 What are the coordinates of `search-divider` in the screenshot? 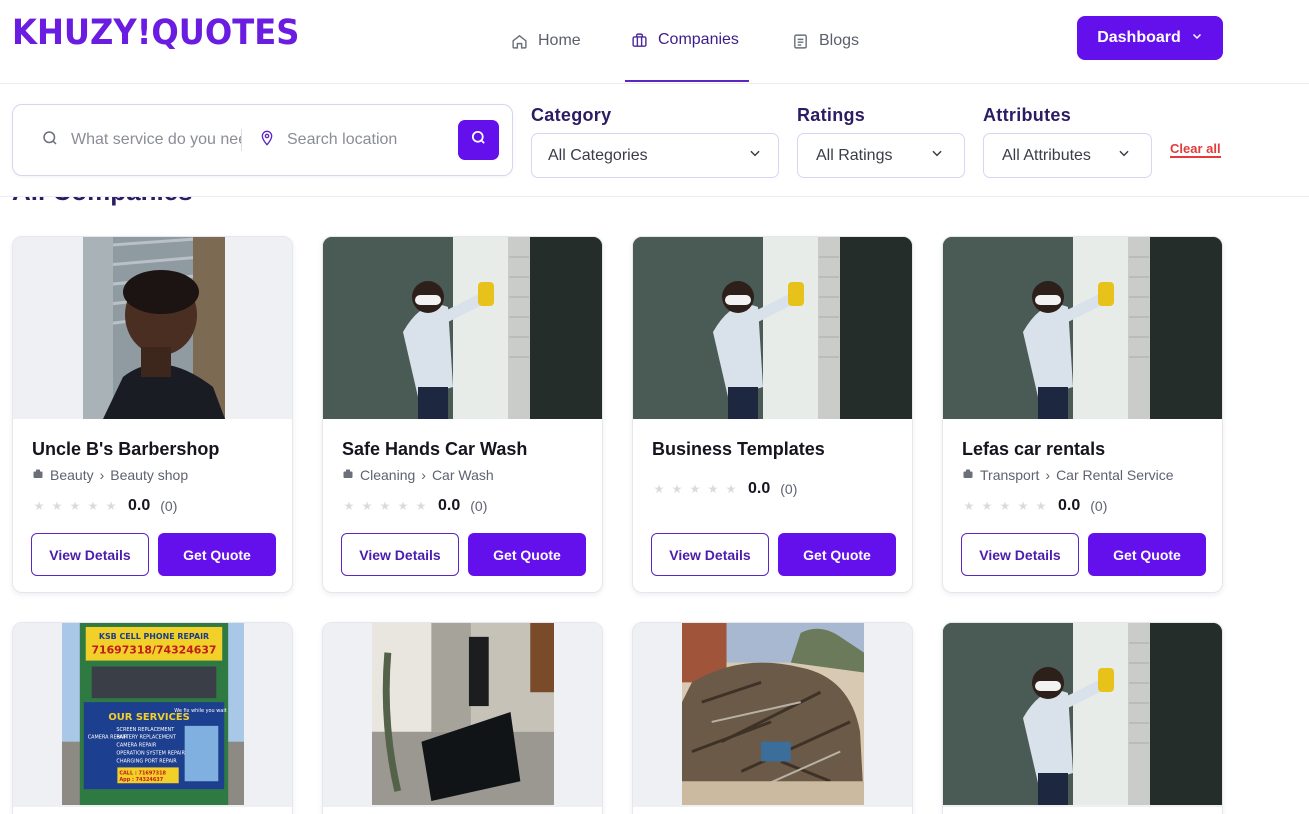 It's located at (241, 140).